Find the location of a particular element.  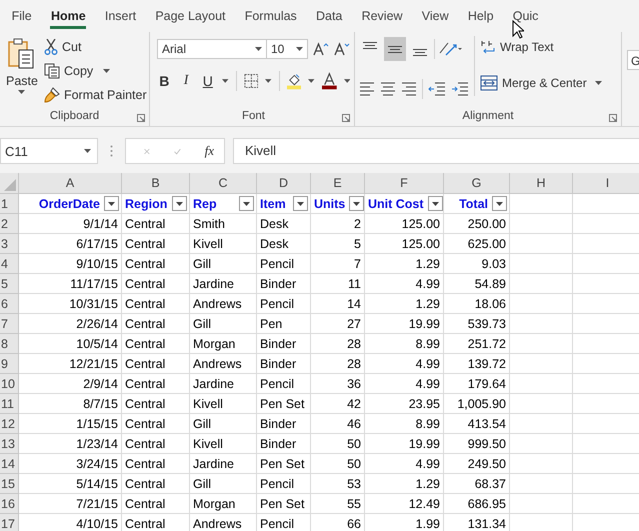

table-cell: 66 is located at coordinates (354, 523).